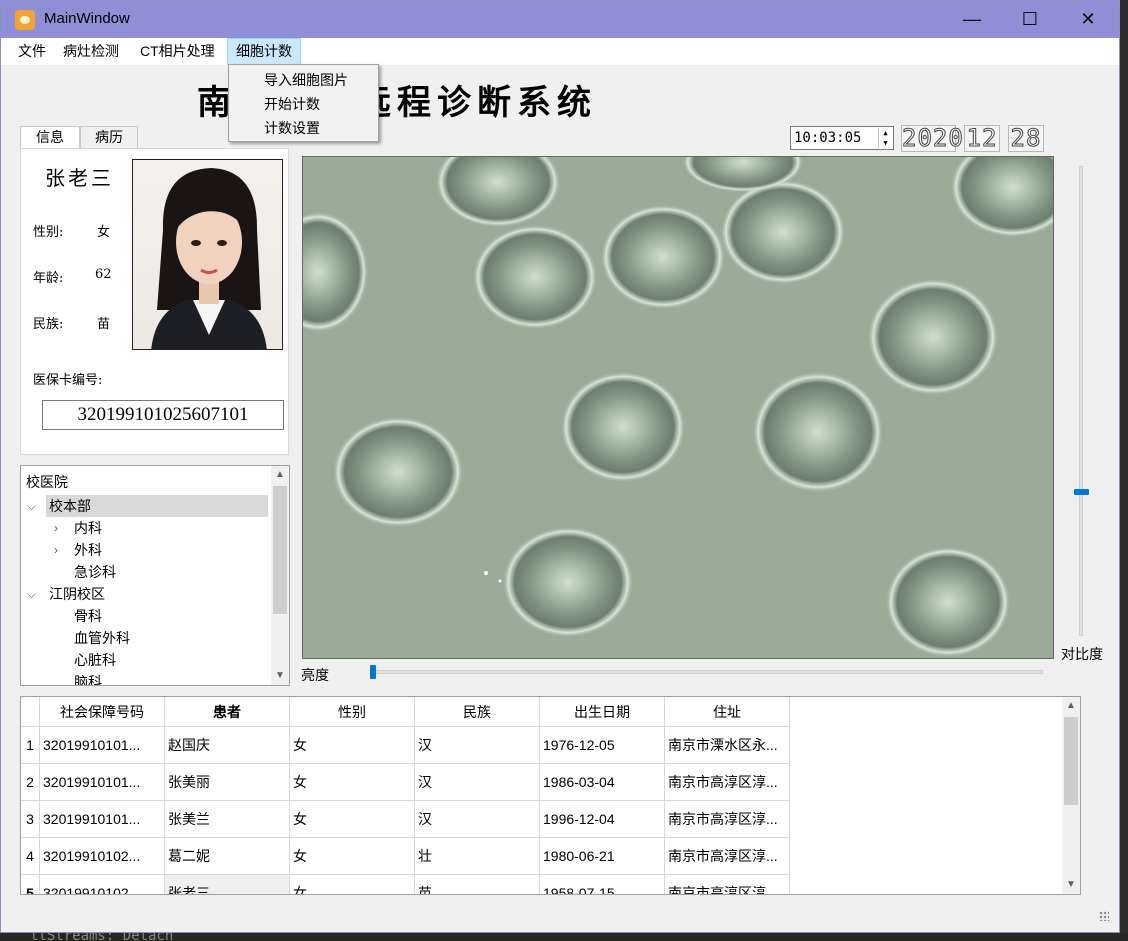 Image resolution: width=1128 pixels, height=941 pixels. What do you see at coordinates (30, 819) in the screenshot?
I see `row-number: 3` at bounding box center [30, 819].